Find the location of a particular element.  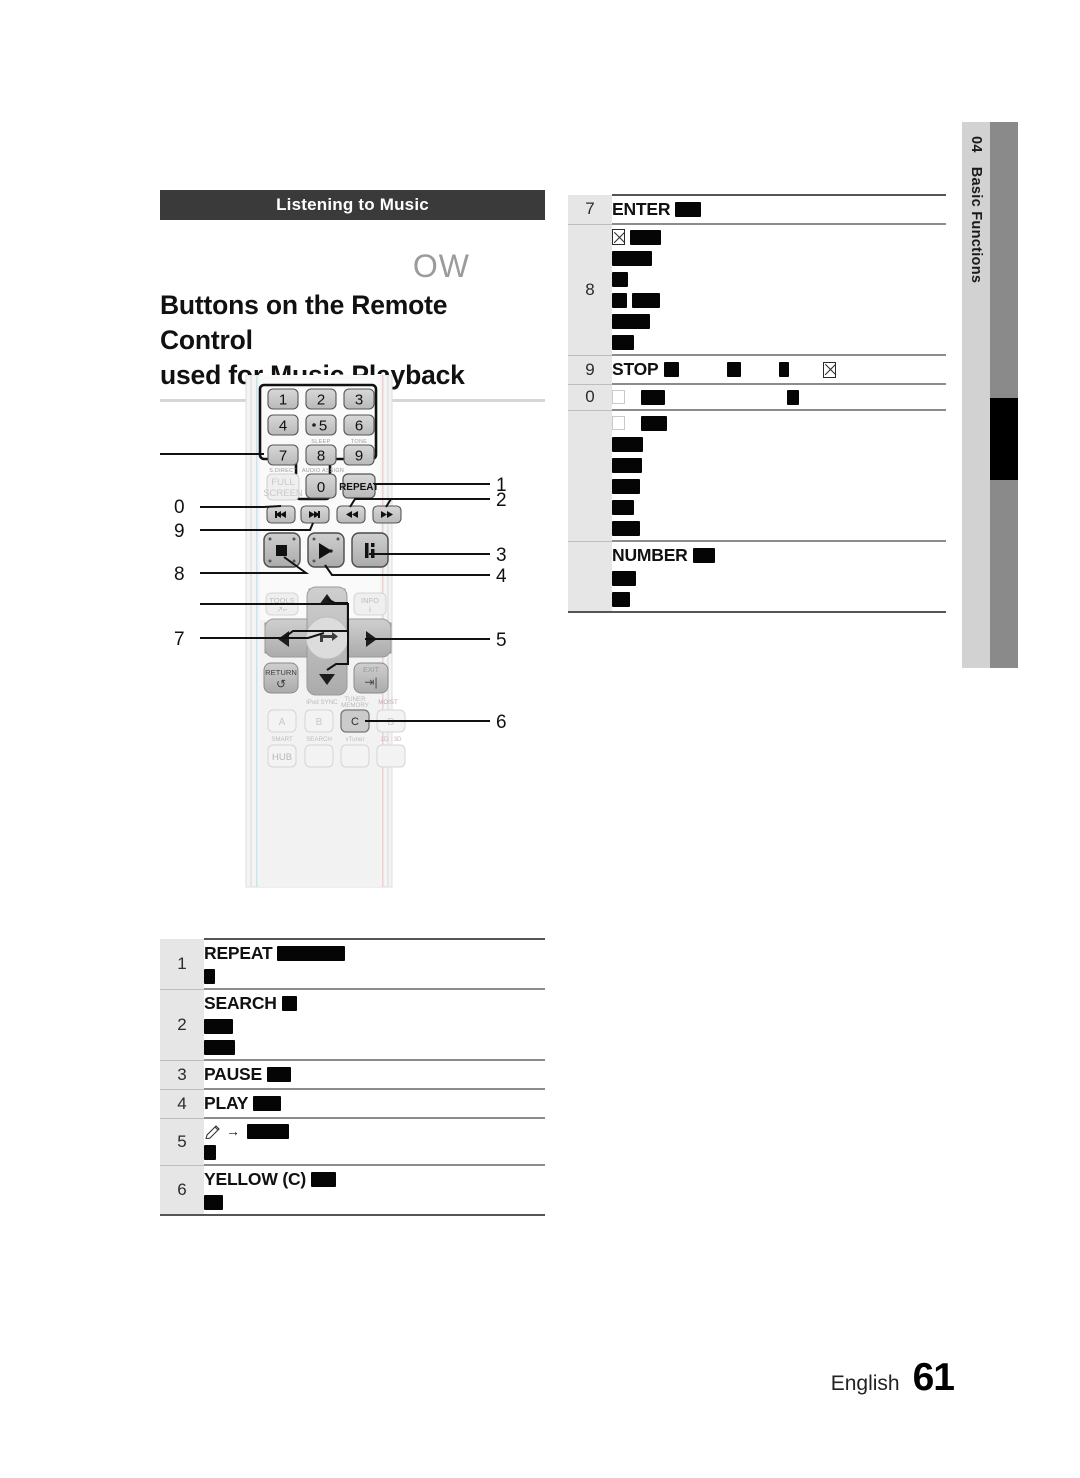

table-row: 6 YELLOW (C) is located at coordinates (352, 1189).